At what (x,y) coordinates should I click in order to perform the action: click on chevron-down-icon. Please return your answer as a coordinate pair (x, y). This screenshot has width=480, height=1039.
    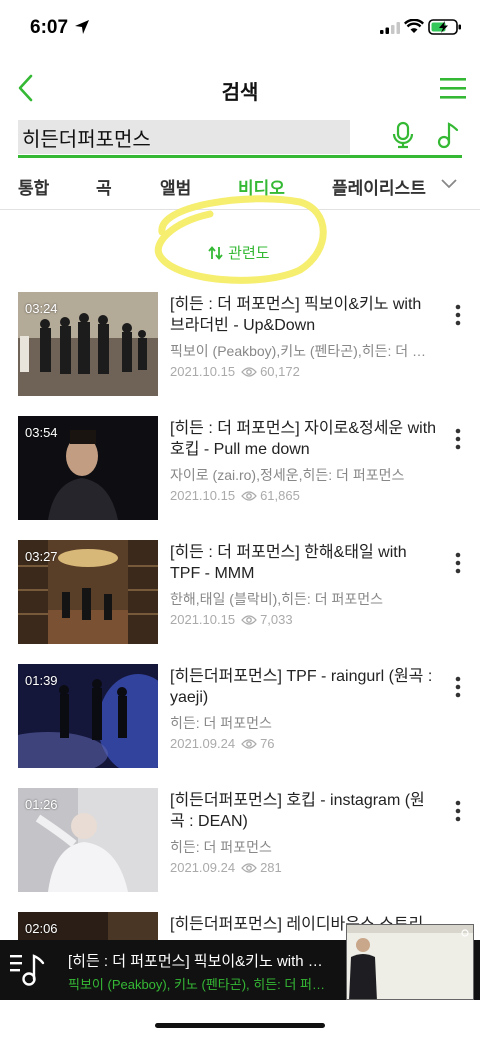
    Looking at the image, I should click on (449, 184).